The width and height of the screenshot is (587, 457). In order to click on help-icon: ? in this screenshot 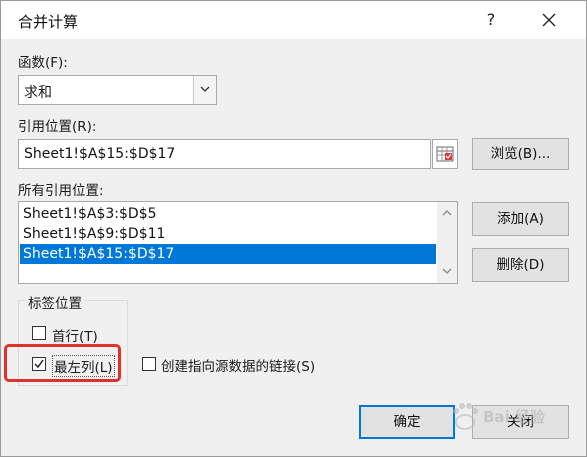, I will do `click(491, 19)`.